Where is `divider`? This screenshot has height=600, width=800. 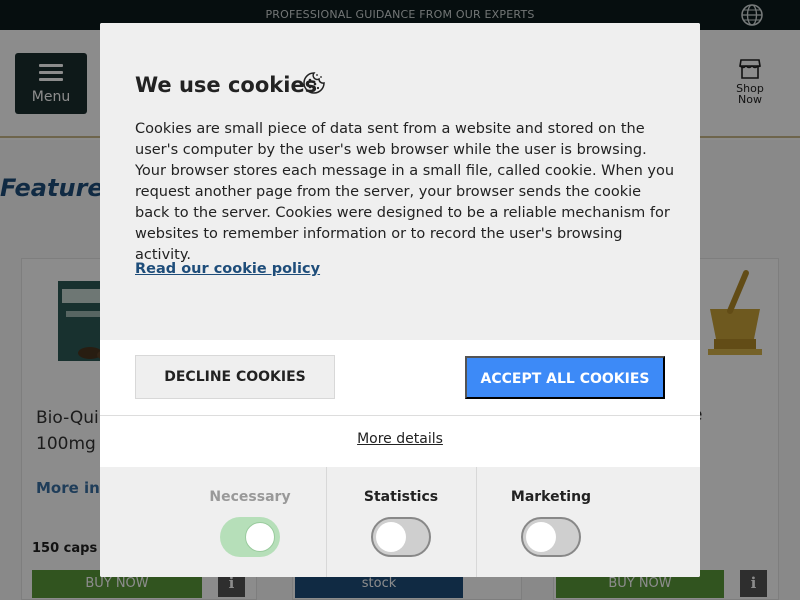 divider is located at coordinates (400, 415).